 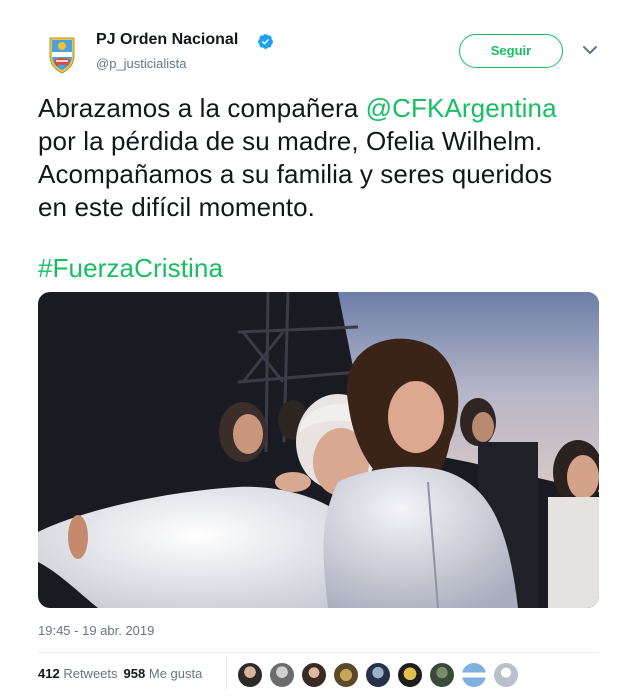 What do you see at coordinates (175, 673) in the screenshot?
I see `likes-label: Me gusta` at bounding box center [175, 673].